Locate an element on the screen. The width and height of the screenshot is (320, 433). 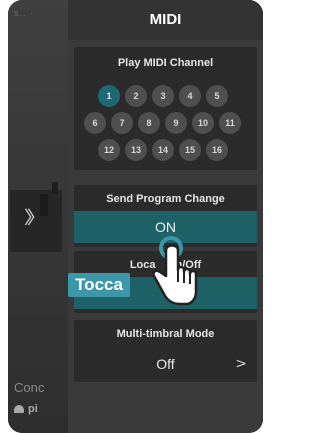
channel-button-12: 12 is located at coordinates (109, 150).